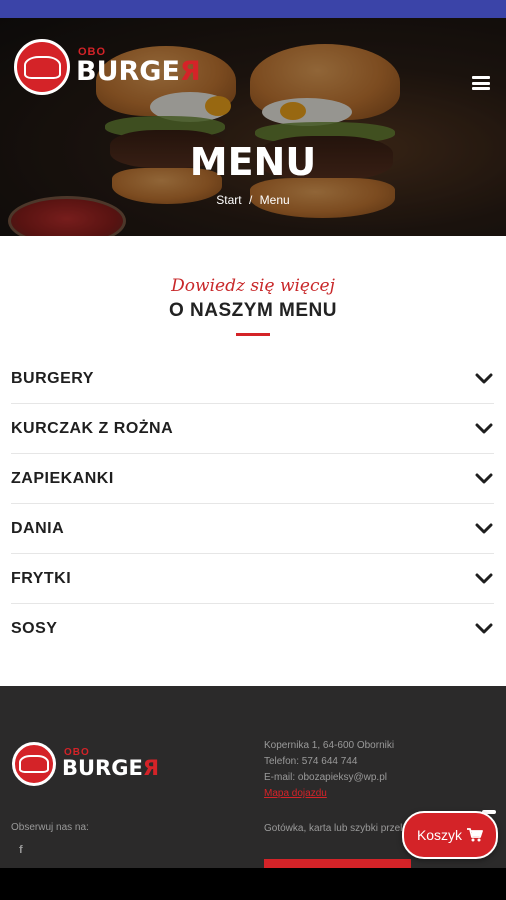 This screenshot has width=506, height=900. Describe the element at coordinates (252, 529) in the screenshot. I see `menu-item-dania: DANIA` at that location.